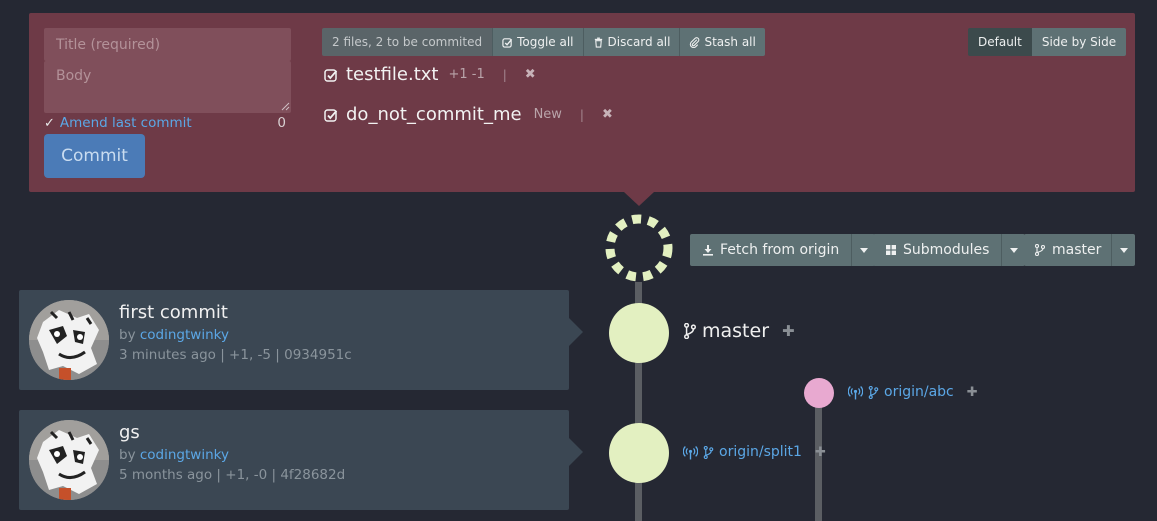  I want to click on staging-pointer, so click(639, 199).